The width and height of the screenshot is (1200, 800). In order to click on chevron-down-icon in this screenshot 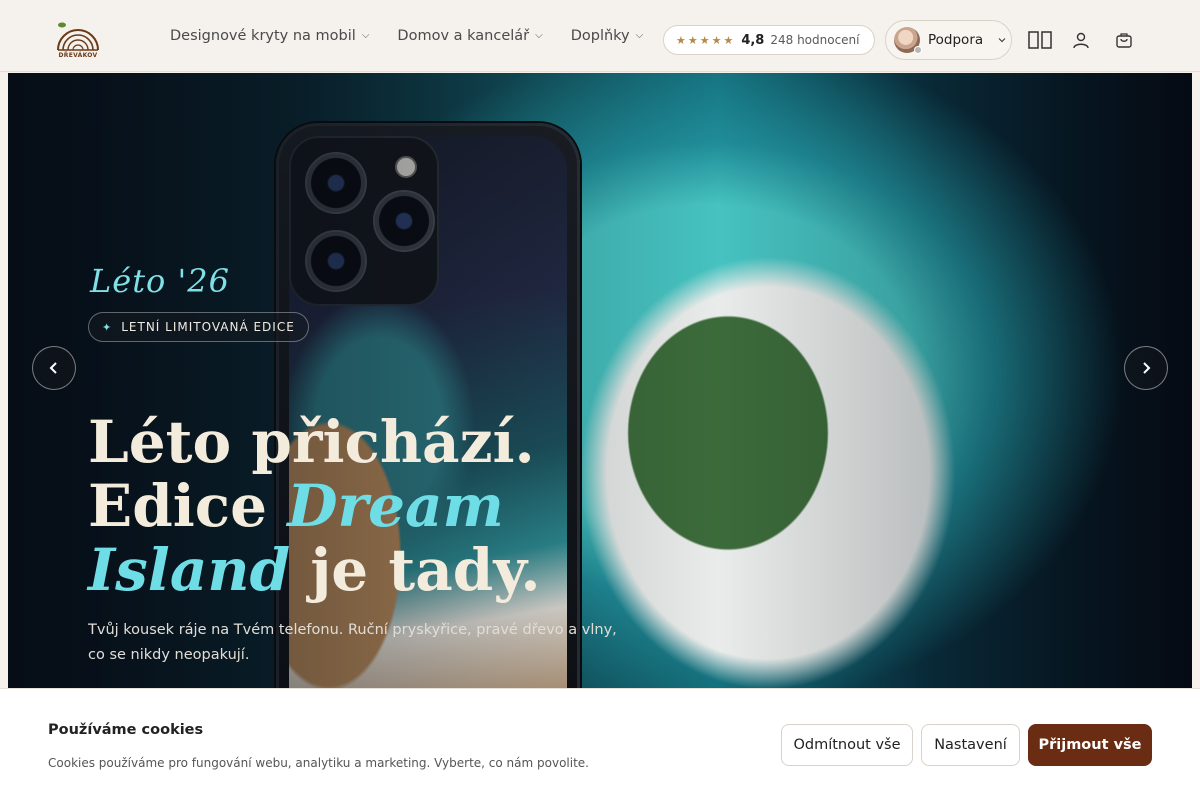, I will do `click(1002, 40)`.